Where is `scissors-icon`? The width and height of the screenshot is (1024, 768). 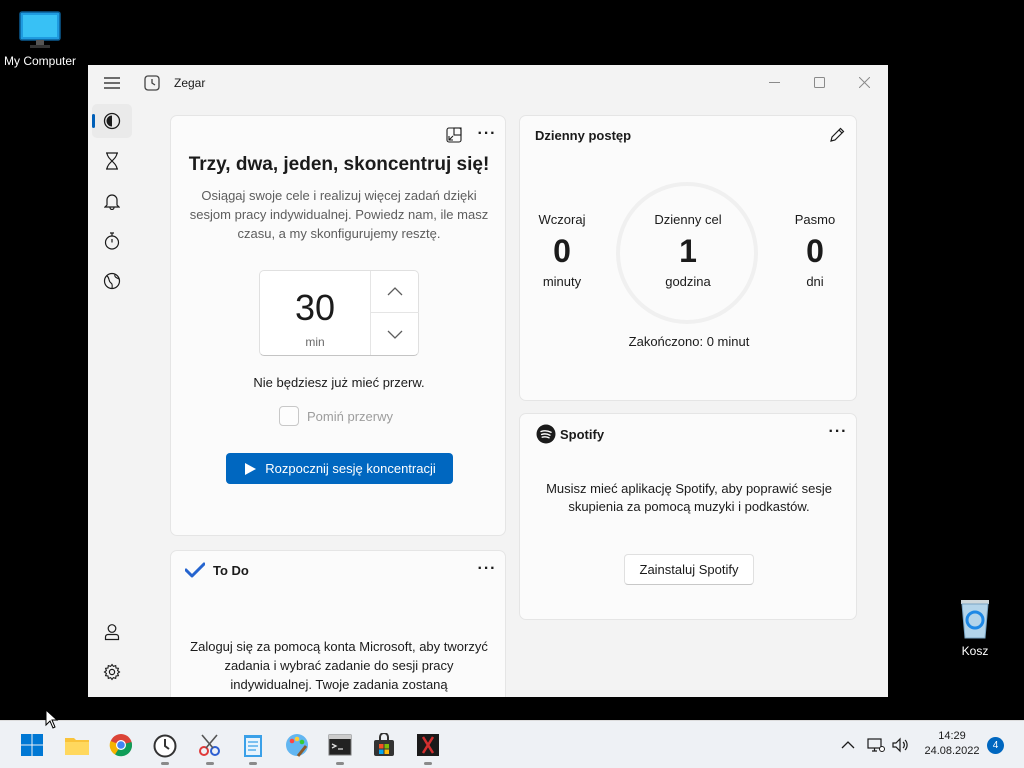 scissors-icon is located at coordinates (209, 745).